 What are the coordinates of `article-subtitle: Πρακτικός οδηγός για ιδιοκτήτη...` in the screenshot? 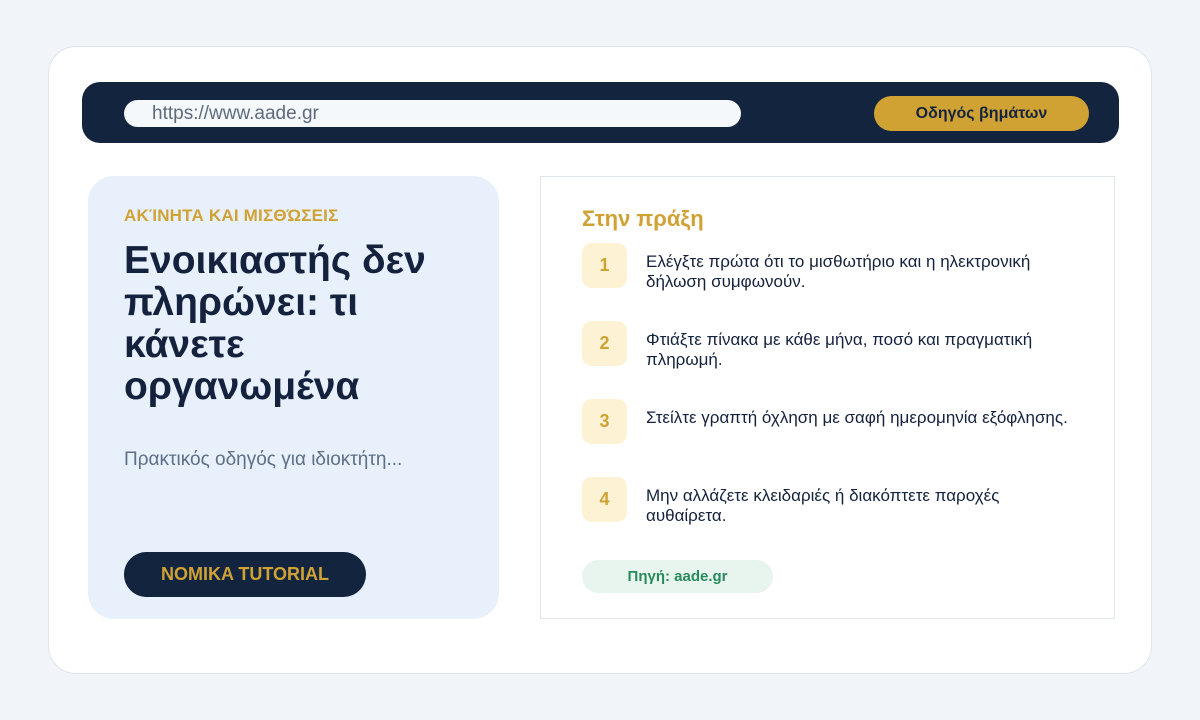 It's located at (263, 459).